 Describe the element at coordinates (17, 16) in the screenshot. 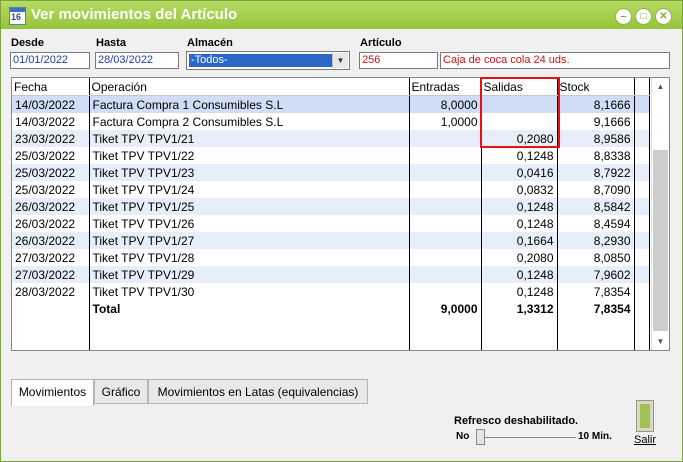

I see `calendar-icon: 16` at that location.